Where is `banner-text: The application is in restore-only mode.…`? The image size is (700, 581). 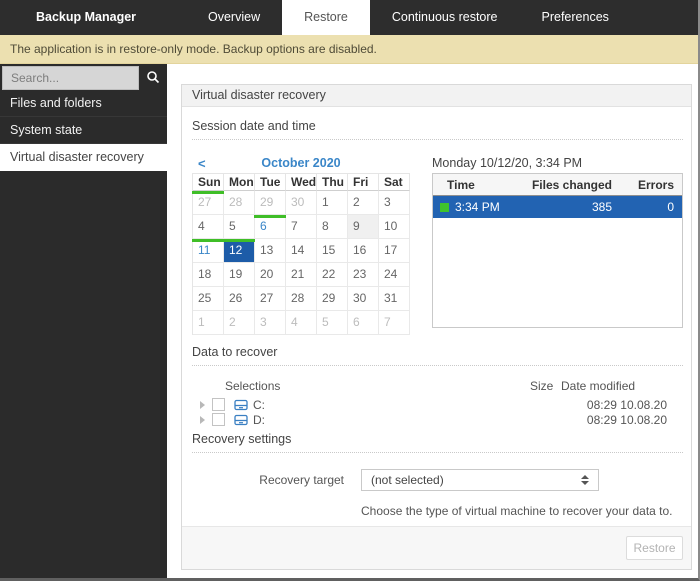 banner-text: The application is in restore-only mode.… is located at coordinates (193, 49).